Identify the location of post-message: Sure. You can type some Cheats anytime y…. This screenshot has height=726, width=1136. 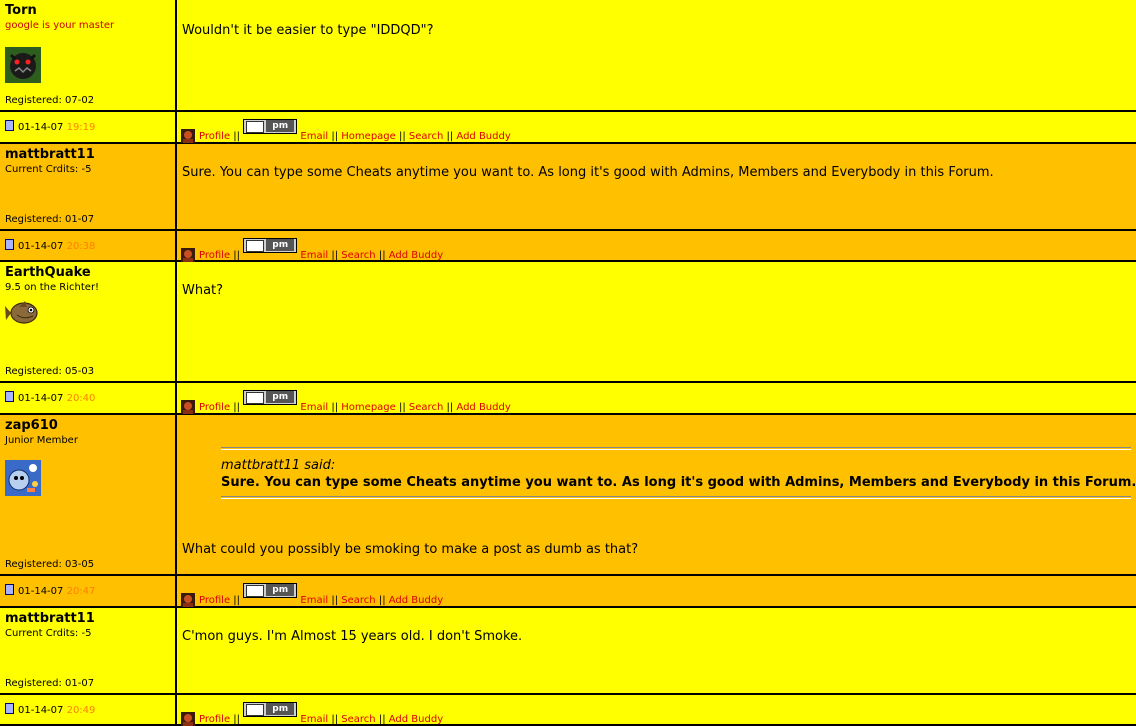
(588, 172).